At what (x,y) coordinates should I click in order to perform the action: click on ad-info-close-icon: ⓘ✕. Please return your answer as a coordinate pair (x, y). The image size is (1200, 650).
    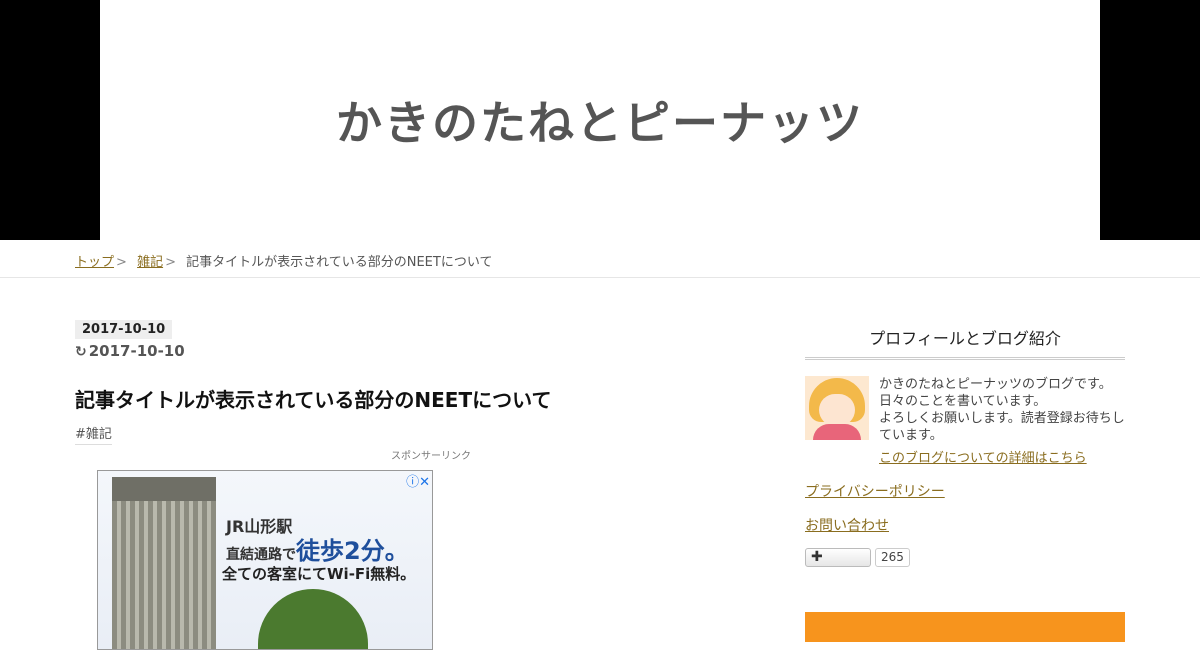
    Looking at the image, I should click on (418, 480).